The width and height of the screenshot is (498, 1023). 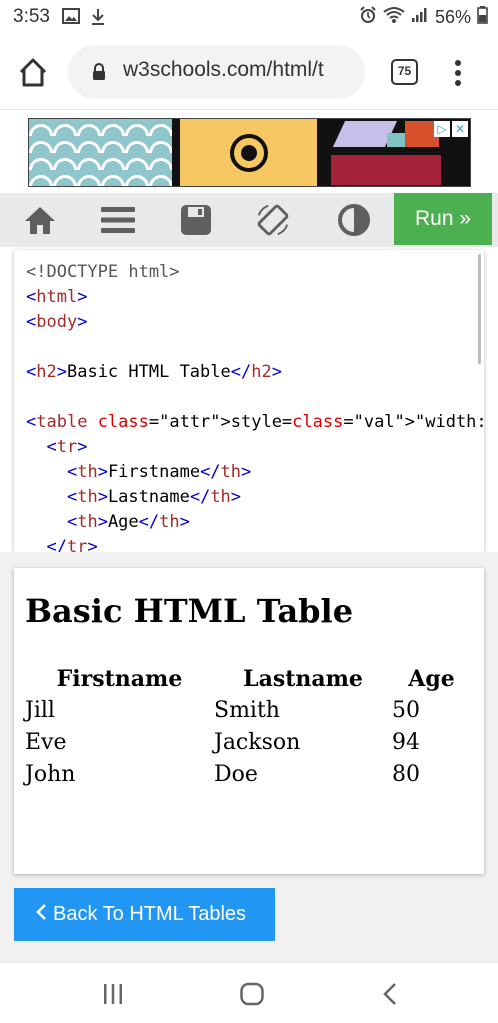 What do you see at coordinates (442, 129) in the screenshot?
I see `ad-choices-icon: ▷` at bounding box center [442, 129].